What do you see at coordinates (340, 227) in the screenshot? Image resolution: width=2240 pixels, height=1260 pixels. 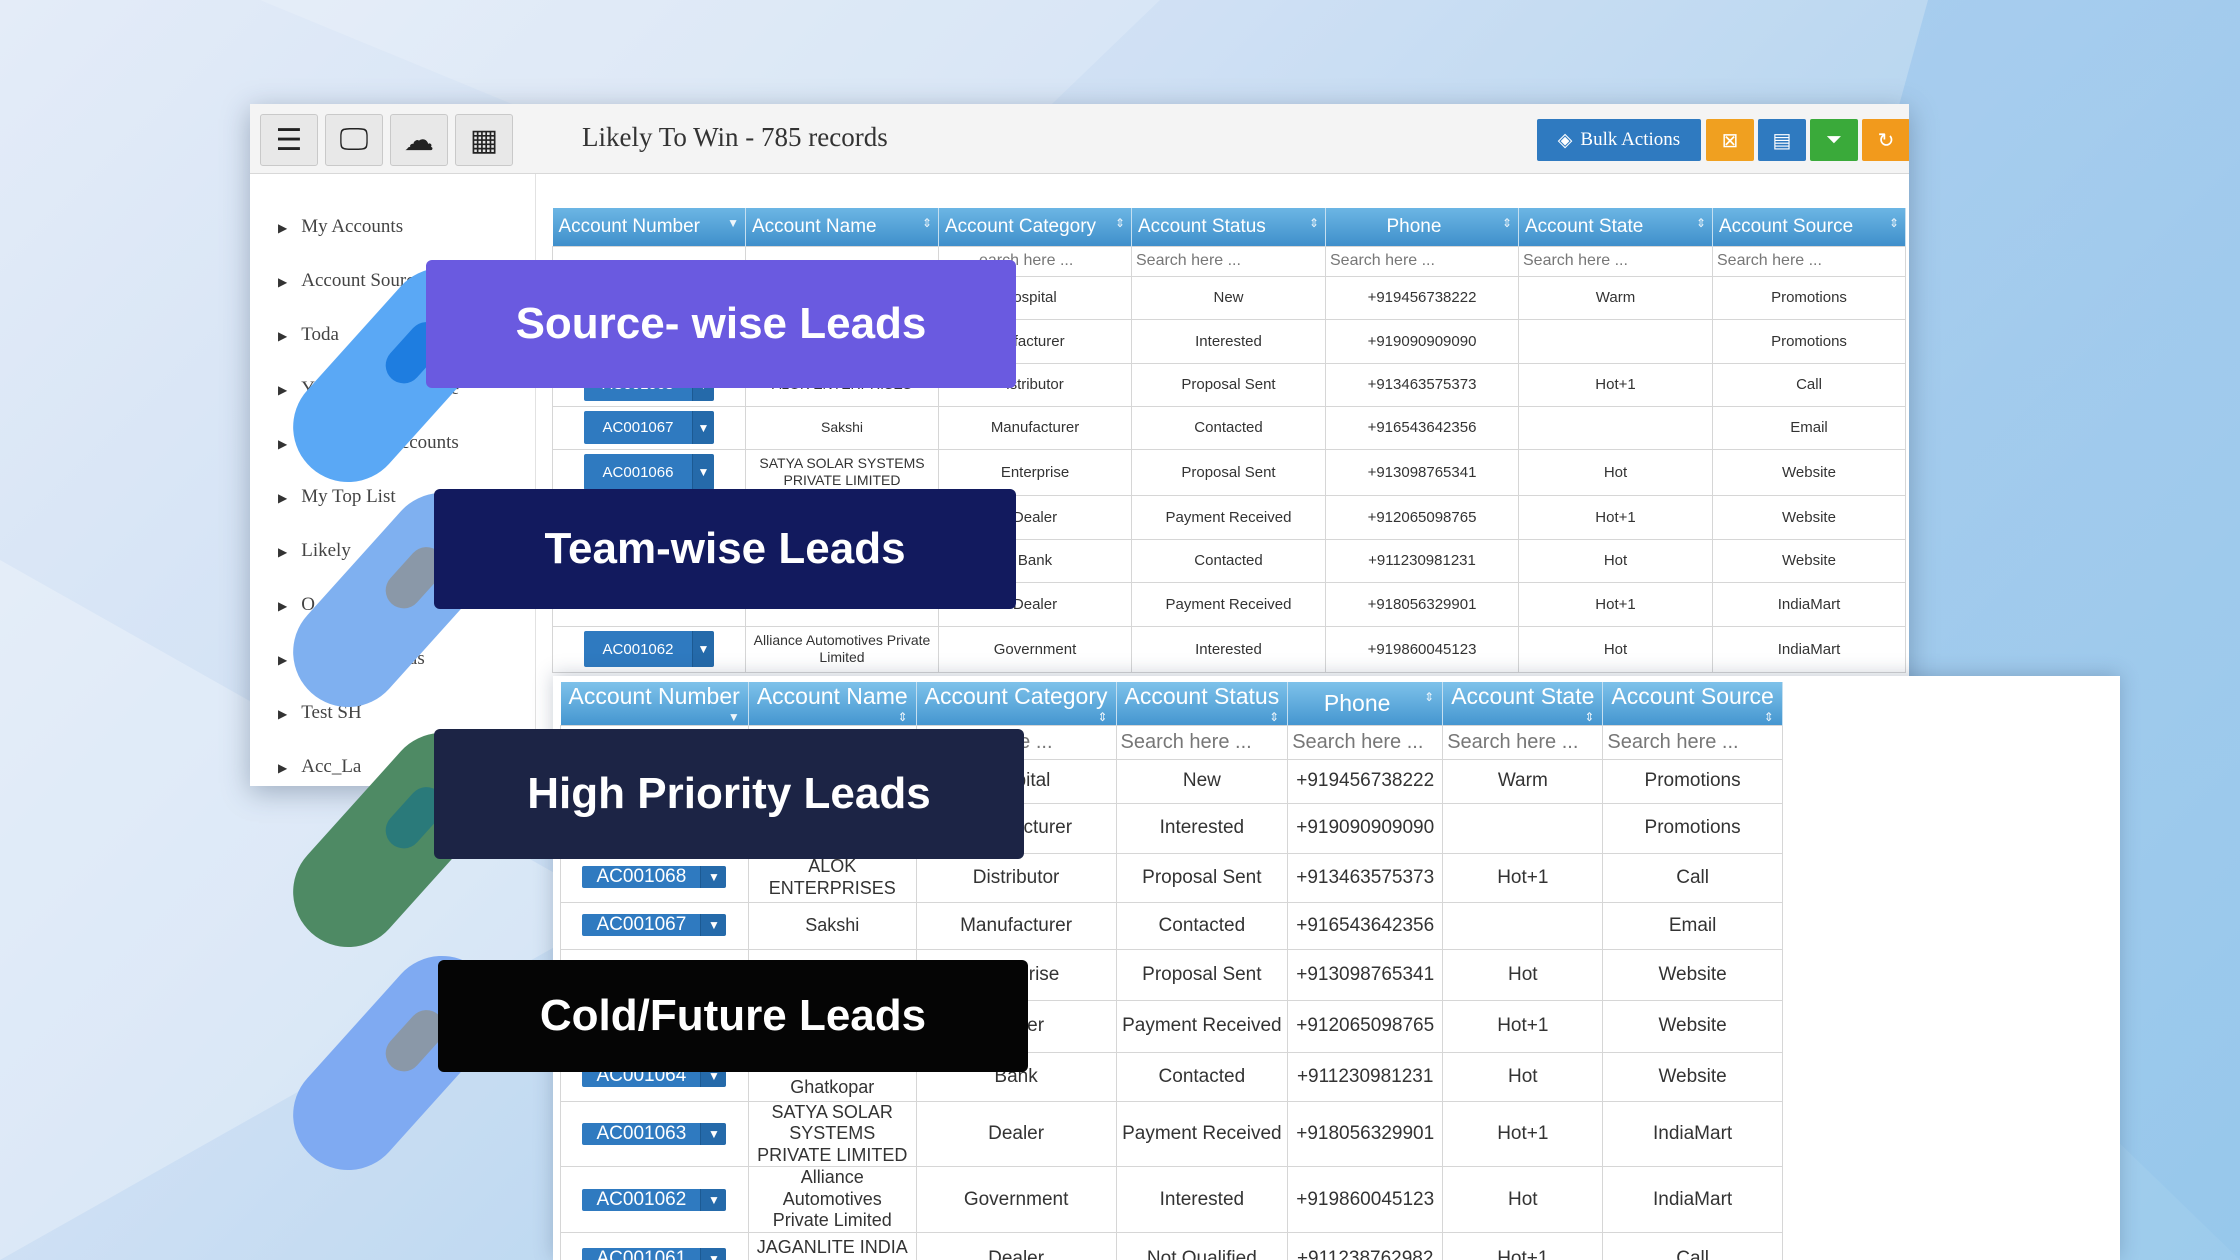 I see `sidebar-item-my-accounts: ▶ My Accounts` at bounding box center [340, 227].